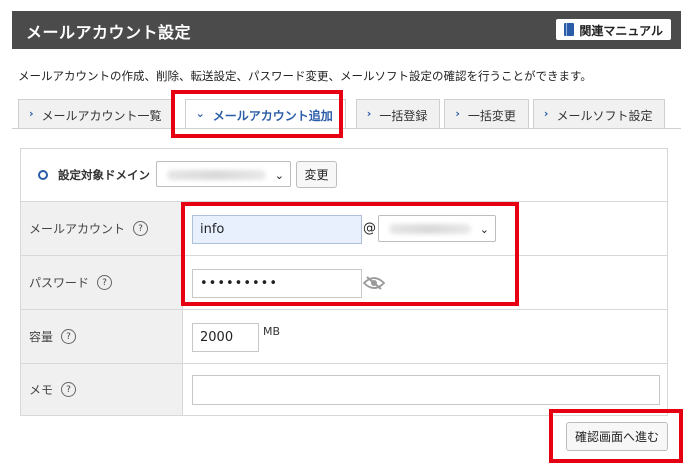  What do you see at coordinates (604, 116) in the screenshot?
I see `tab-label: メールソフト設定` at bounding box center [604, 116].